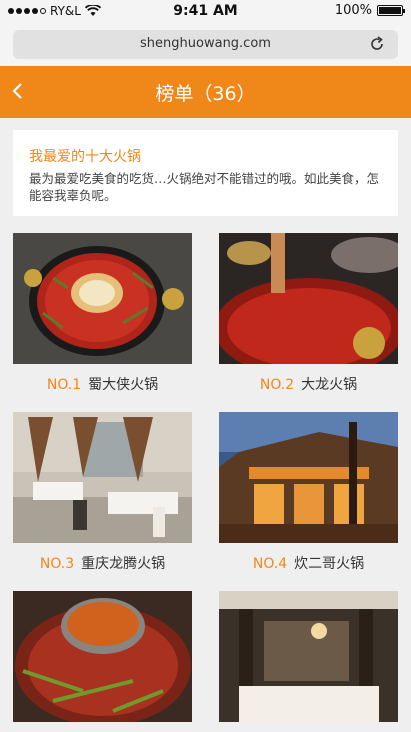 The height and width of the screenshot is (732, 411). I want to click on restaurant-caption: NO.3 重庆龙腾火锅, so click(102, 563).